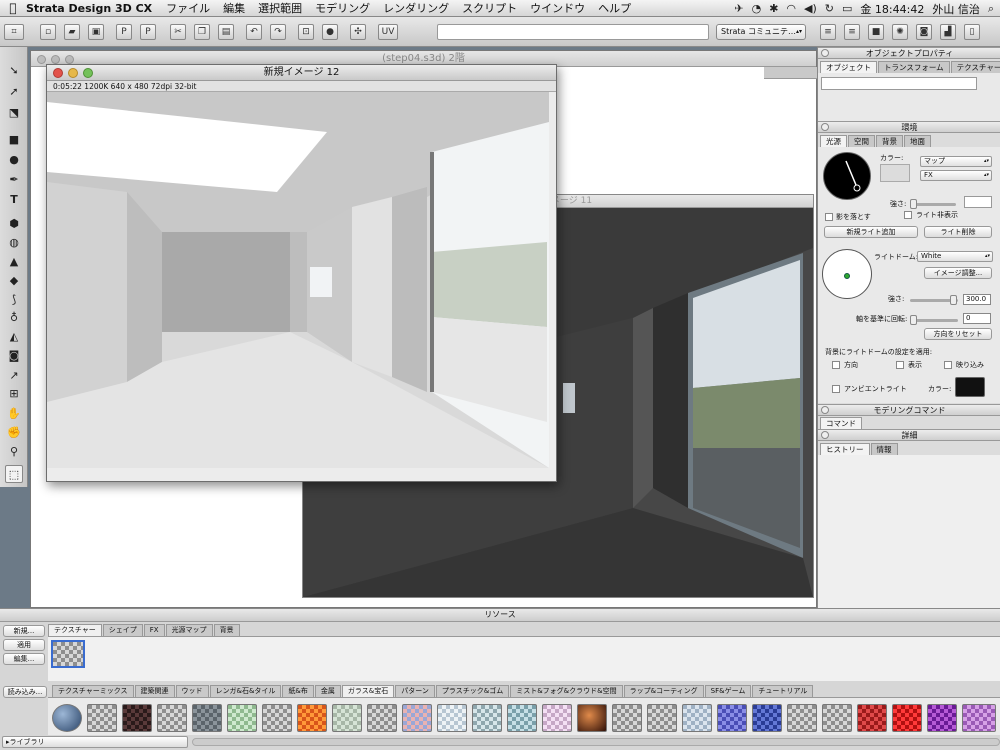 This screenshot has height=750, width=1000. What do you see at coordinates (154, 691) in the screenshot?
I see `cat-architecture: 建築関連` at bounding box center [154, 691].